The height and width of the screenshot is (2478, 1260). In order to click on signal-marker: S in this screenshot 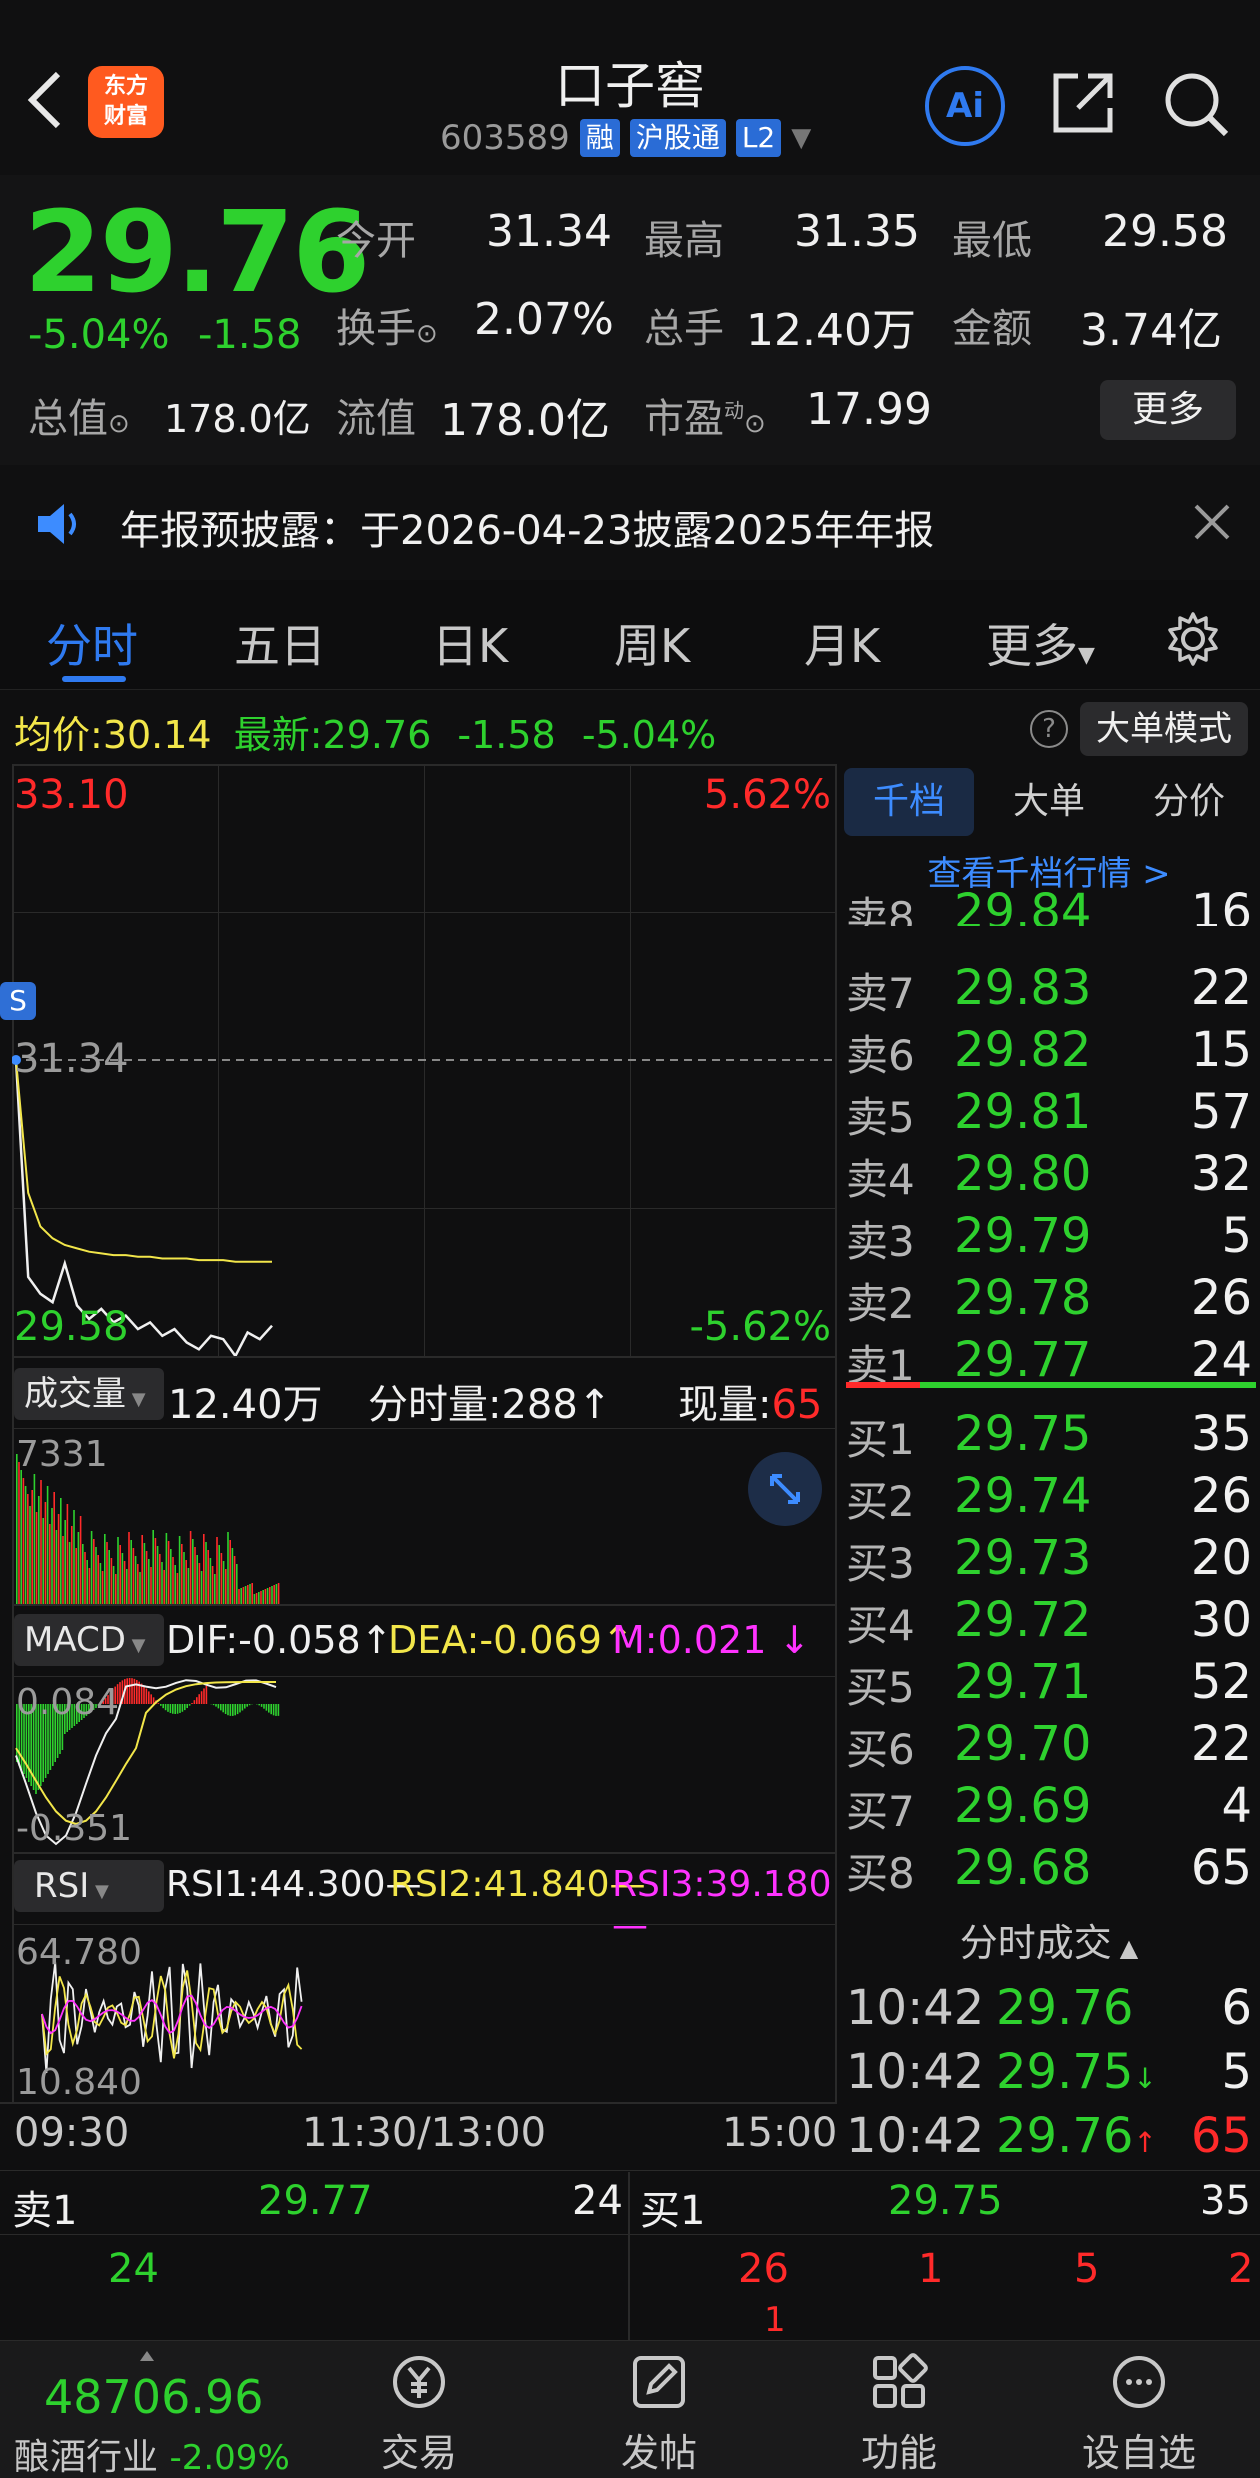, I will do `click(18, 1001)`.